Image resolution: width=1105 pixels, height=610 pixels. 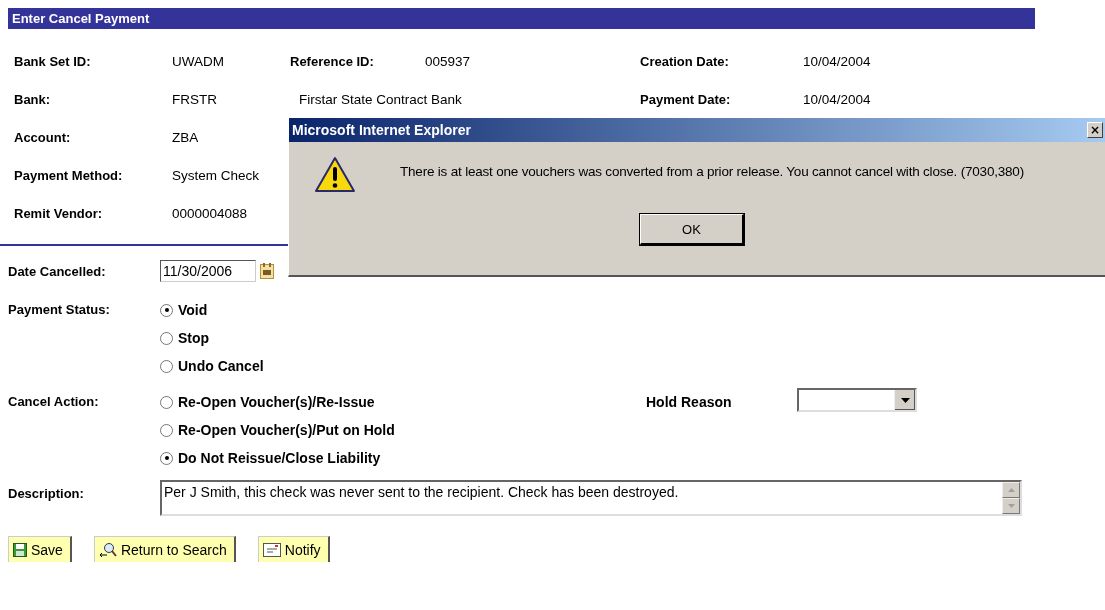 What do you see at coordinates (1011, 490) in the screenshot?
I see `scroll-up-icon` at bounding box center [1011, 490].